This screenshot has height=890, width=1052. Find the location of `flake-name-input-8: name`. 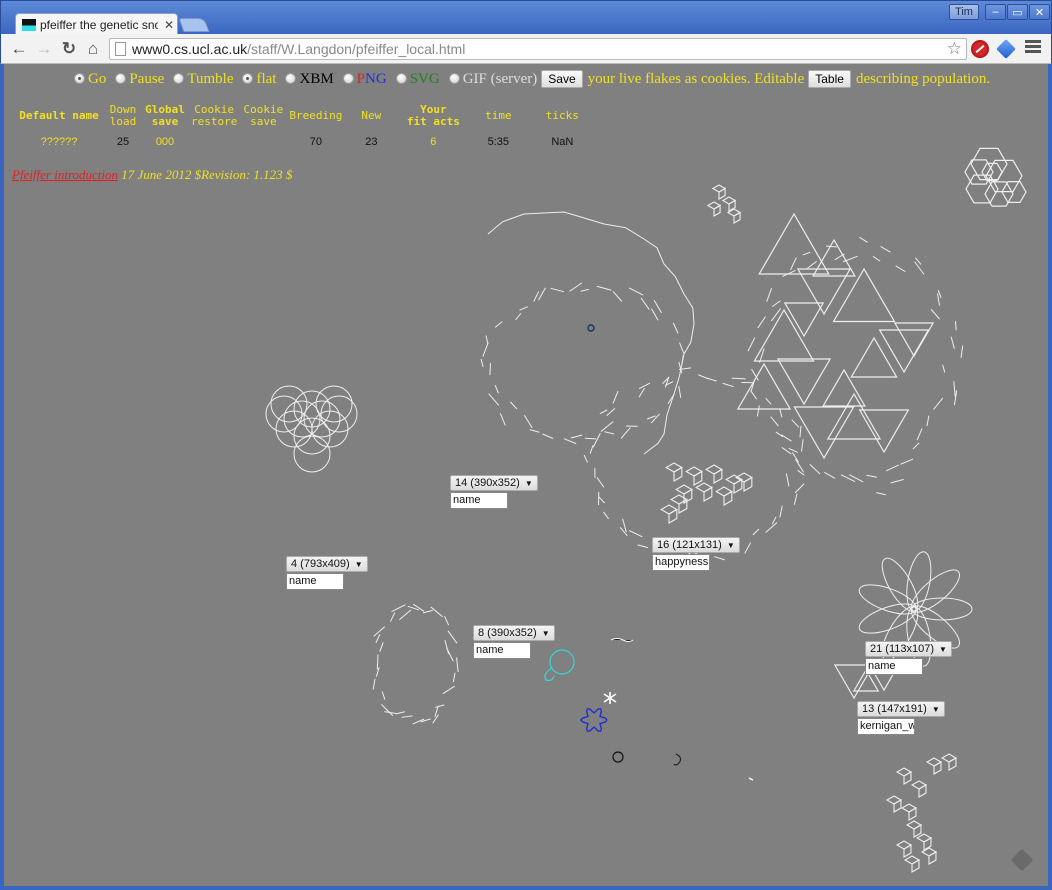

flake-name-input-8: name is located at coordinates (502, 650).